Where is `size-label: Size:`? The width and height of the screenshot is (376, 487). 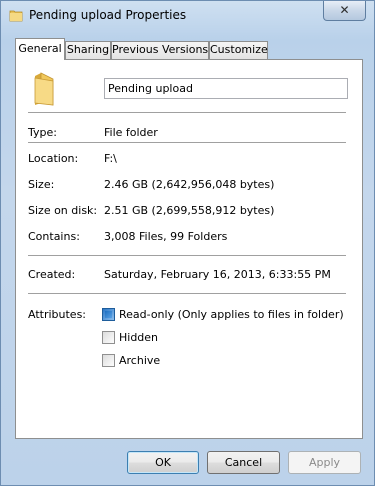
size-label: Size: is located at coordinates (41, 184).